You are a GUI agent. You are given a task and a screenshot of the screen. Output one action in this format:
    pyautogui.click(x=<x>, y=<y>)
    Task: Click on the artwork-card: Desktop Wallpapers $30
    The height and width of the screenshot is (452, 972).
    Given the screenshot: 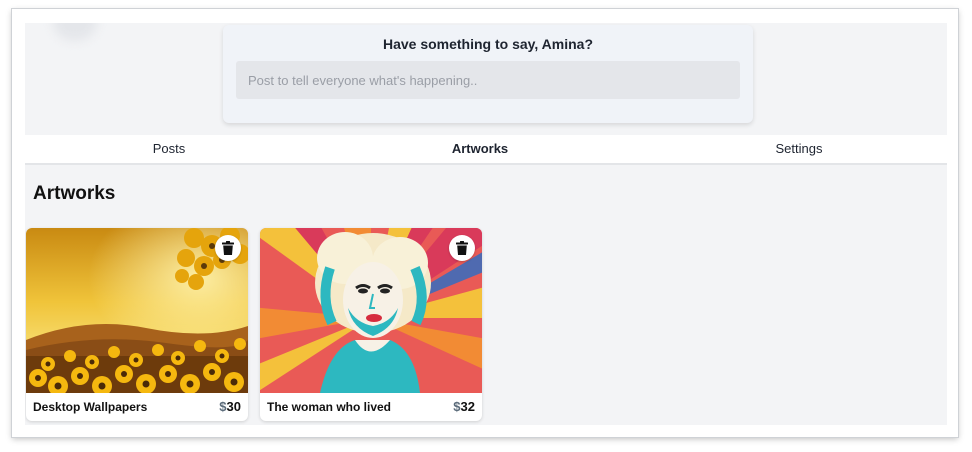 What is the action you would take?
    pyautogui.click(x=137, y=324)
    